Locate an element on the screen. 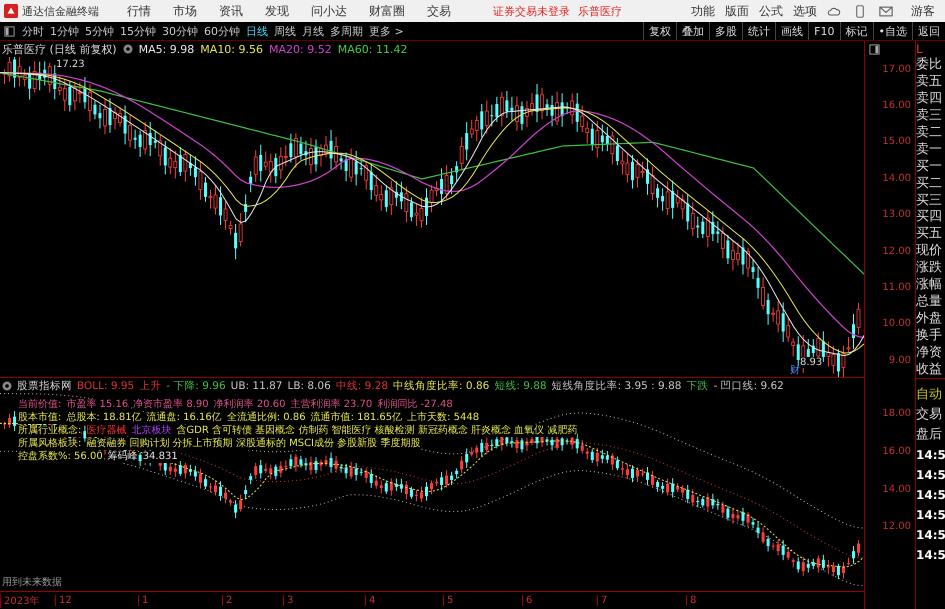  toolbar-button: 多股 is located at coordinates (725, 31).